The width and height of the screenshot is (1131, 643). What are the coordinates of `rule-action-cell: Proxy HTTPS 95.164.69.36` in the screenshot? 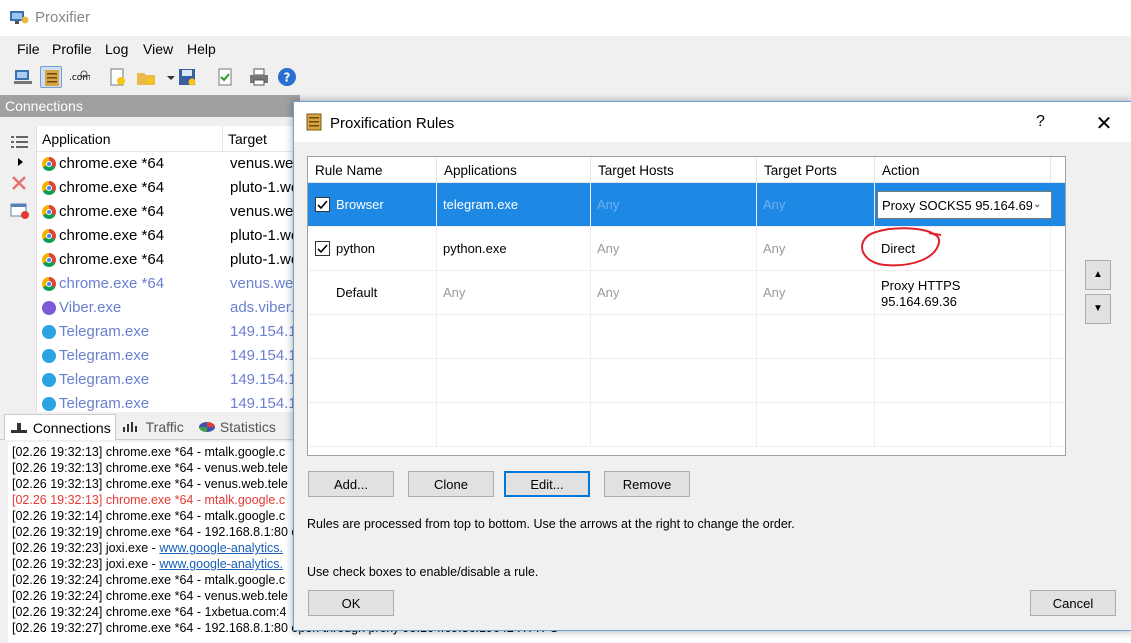 It's located at (963, 293).